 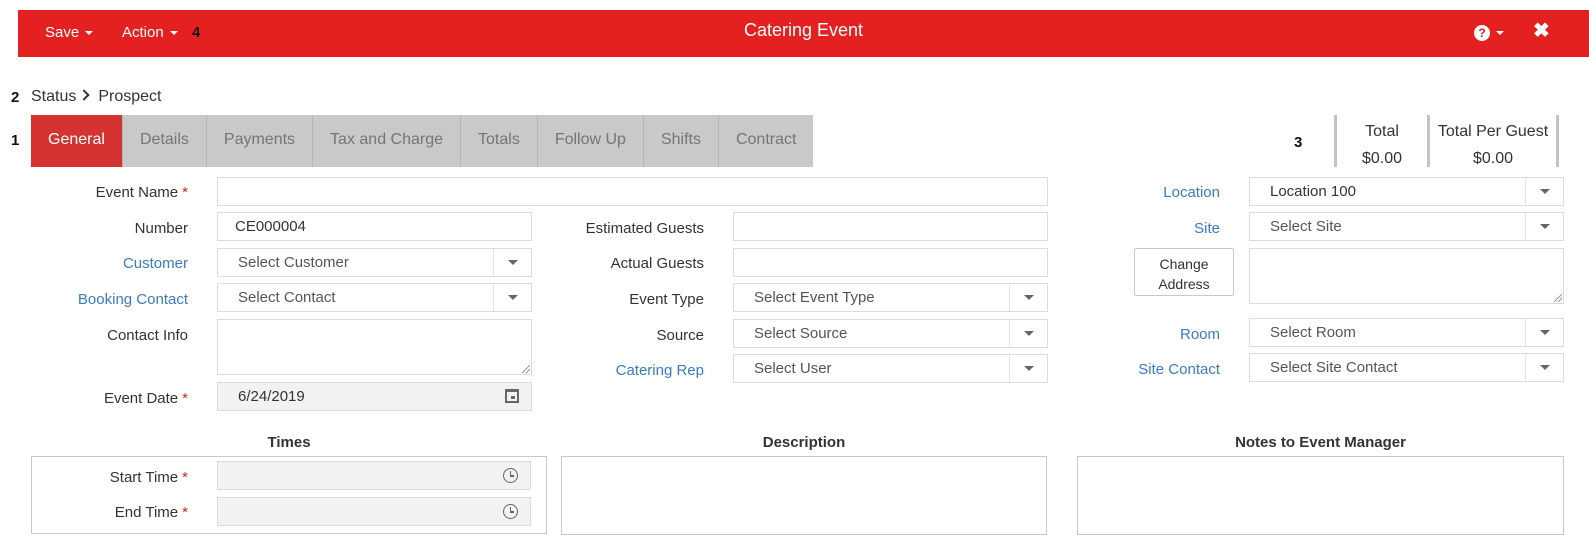 What do you see at coordinates (374, 475) in the screenshot?
I see `start-time-input` at bounding box center [374, 475].